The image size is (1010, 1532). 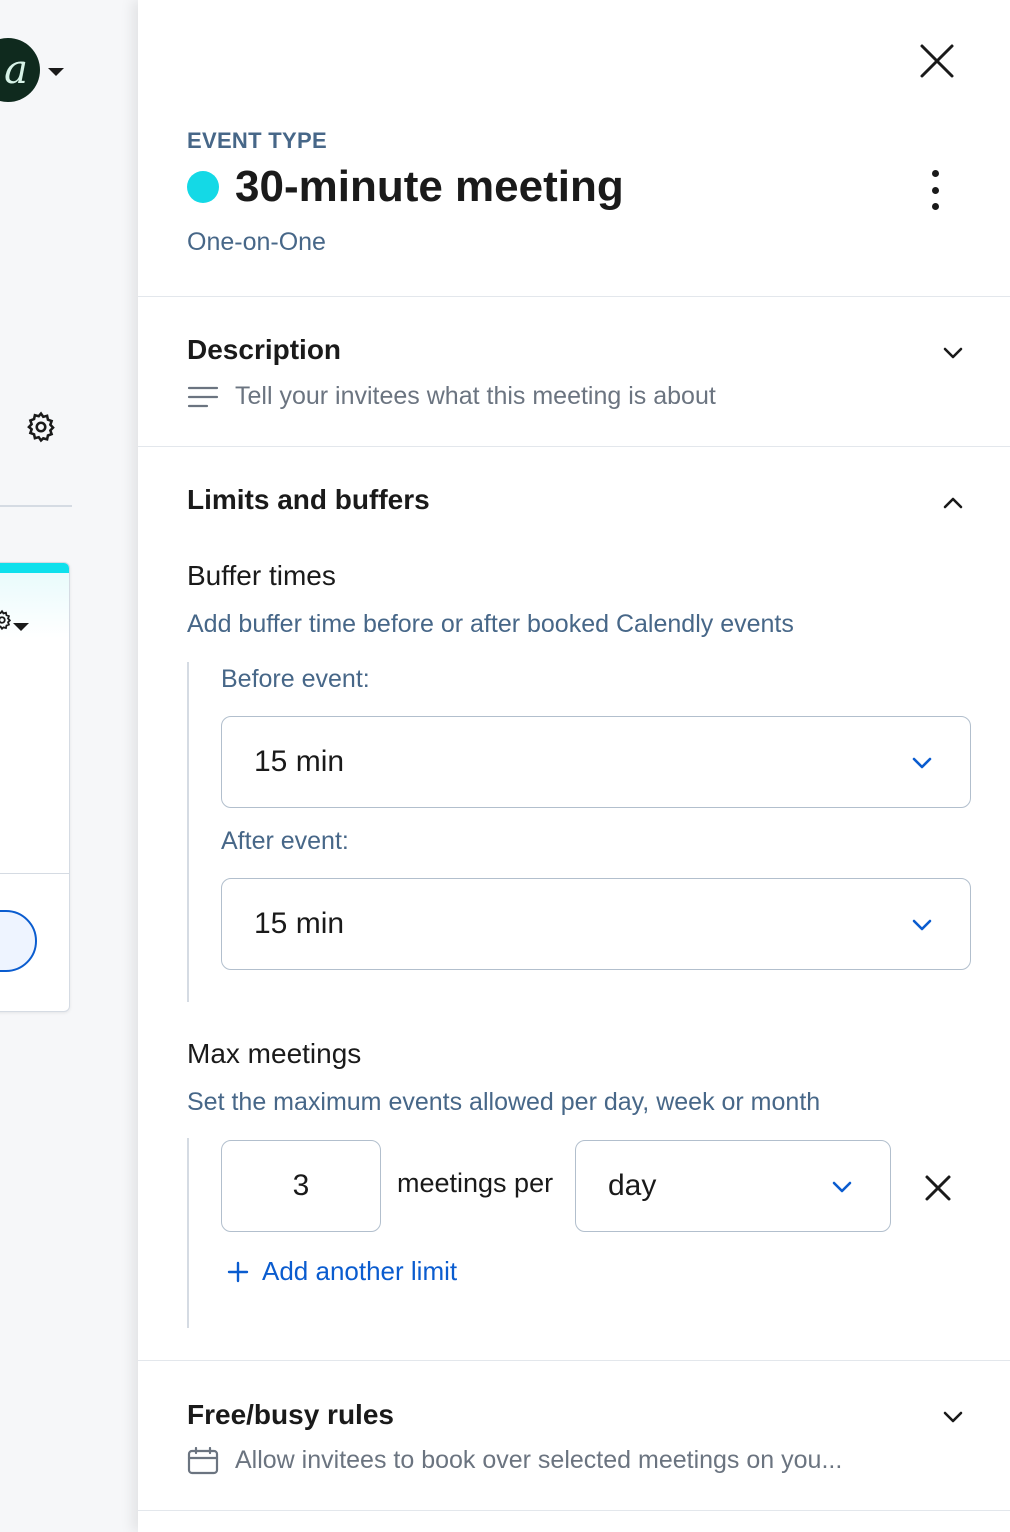 I want to click on add-another-limit-button: Add another limit, so click(x=341, y=1271).